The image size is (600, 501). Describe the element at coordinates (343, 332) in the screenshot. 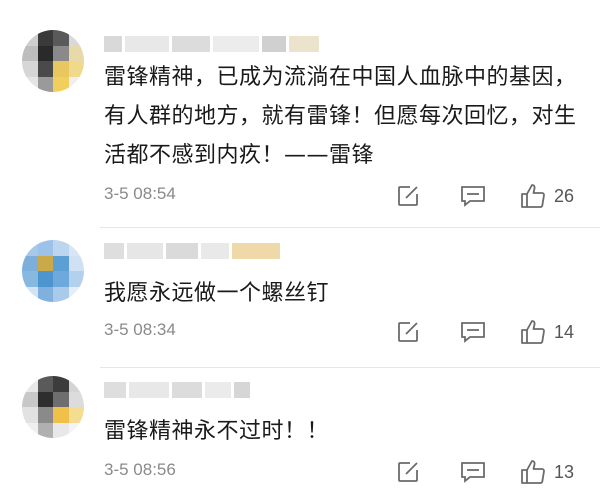

I see `comment-meta: 3-5 08:34 14` at that location.